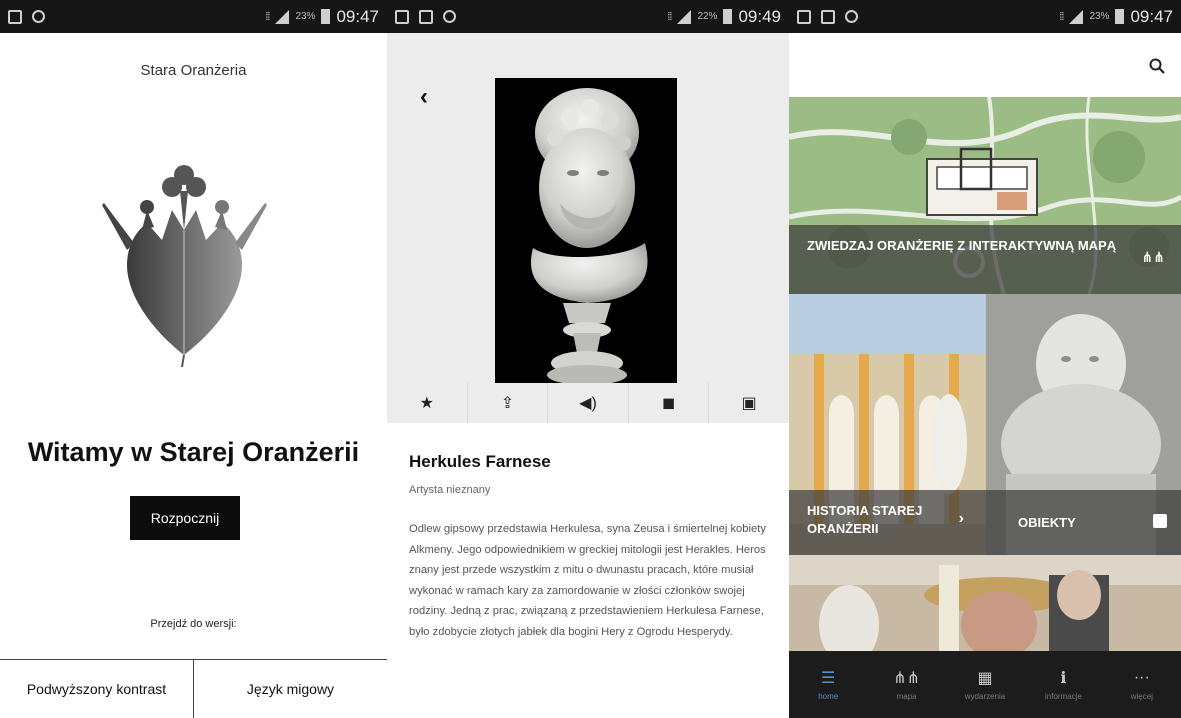 Image resolution: width=1181 pixels, height=718 pixels. I want to click on menu-icon: ☰, so click(828, 678).